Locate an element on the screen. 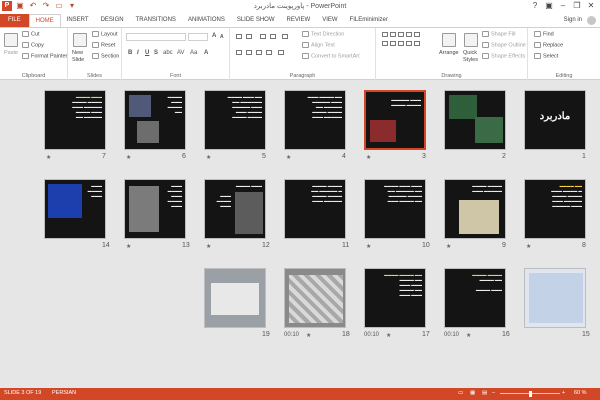 The height and width of the screenshot is (400, 600). font-name-field is located at coordinates (156, 37).